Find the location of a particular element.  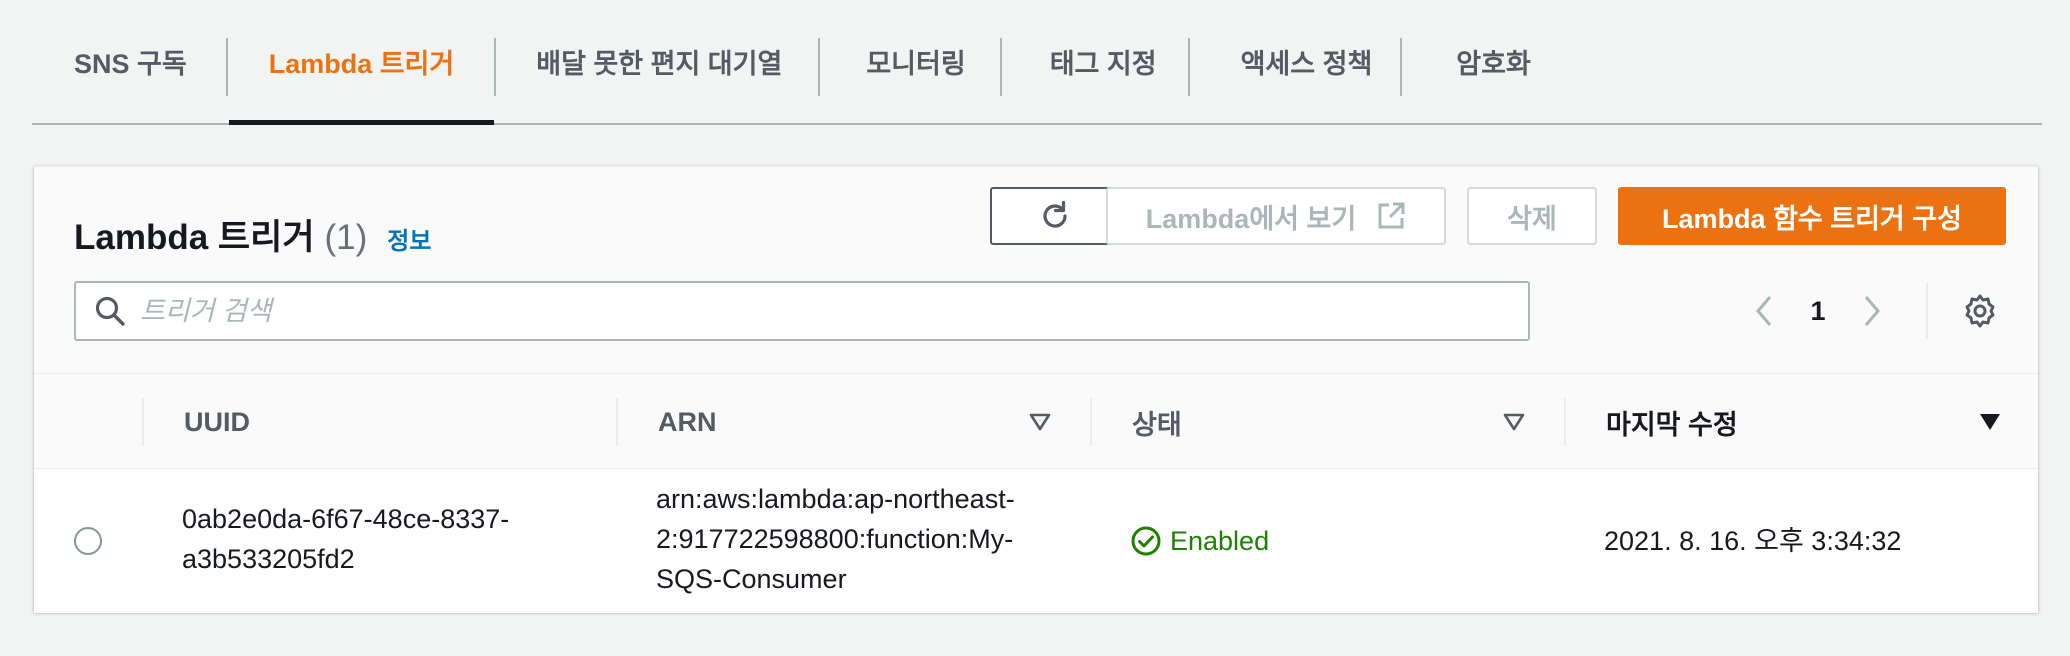

tab-label: 암호화 is located at coordinates (1493, 64).